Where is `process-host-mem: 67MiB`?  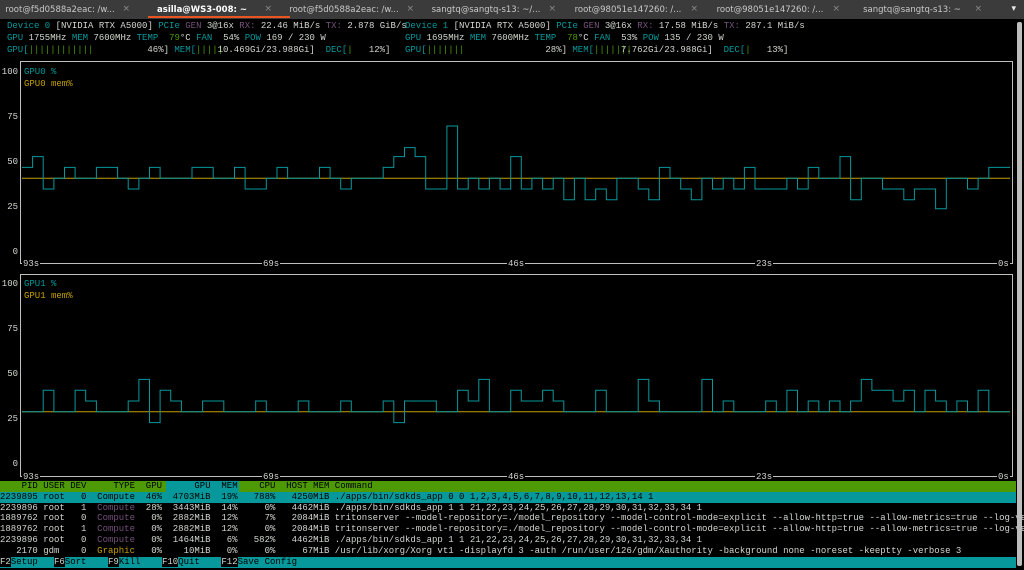 process-host-mem: 67MiB is located at coordinates (316, 550).